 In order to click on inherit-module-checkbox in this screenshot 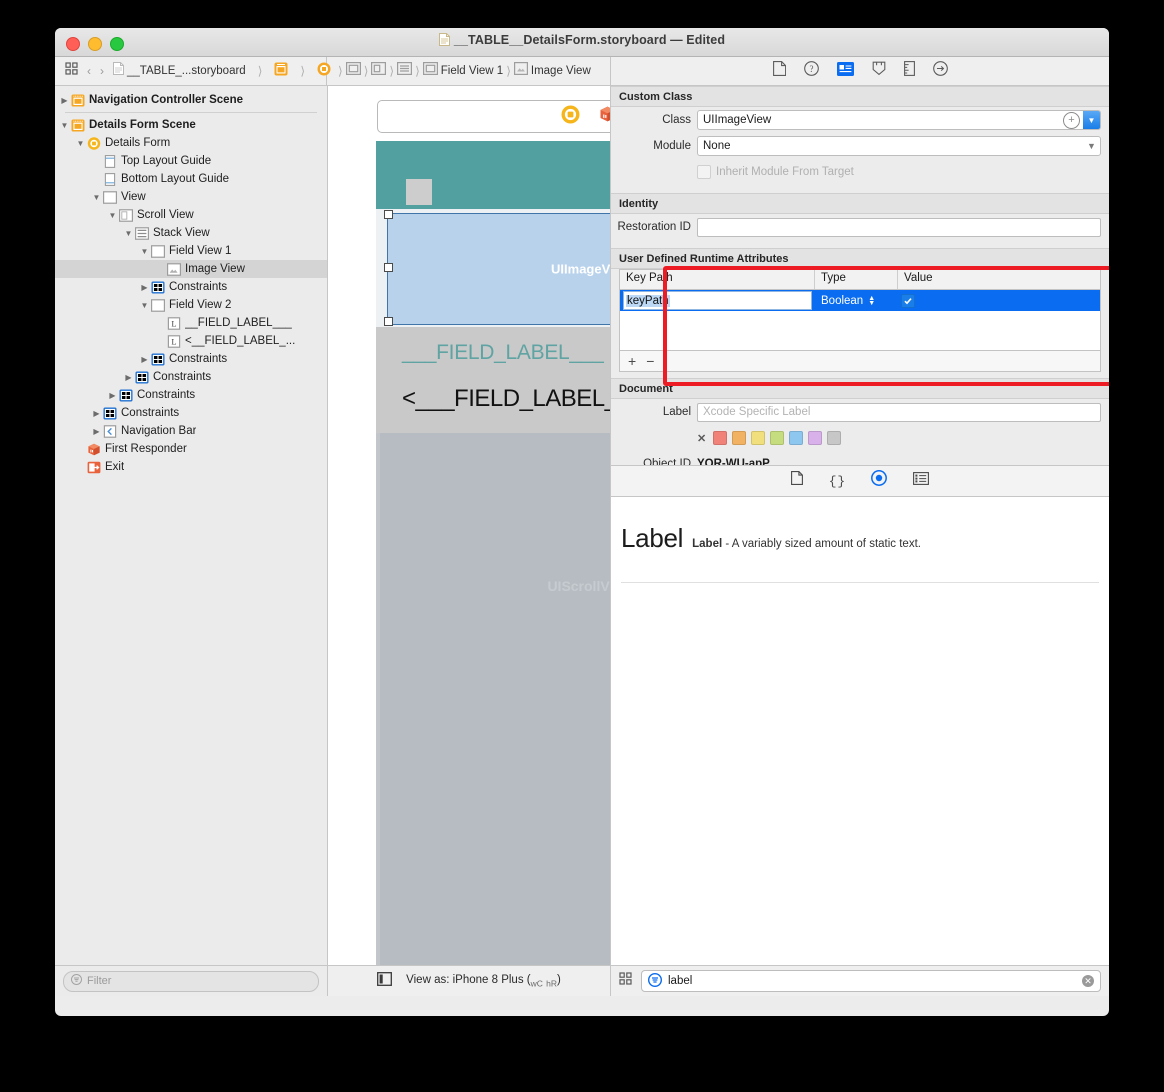, I will do `click(704, 172)`.